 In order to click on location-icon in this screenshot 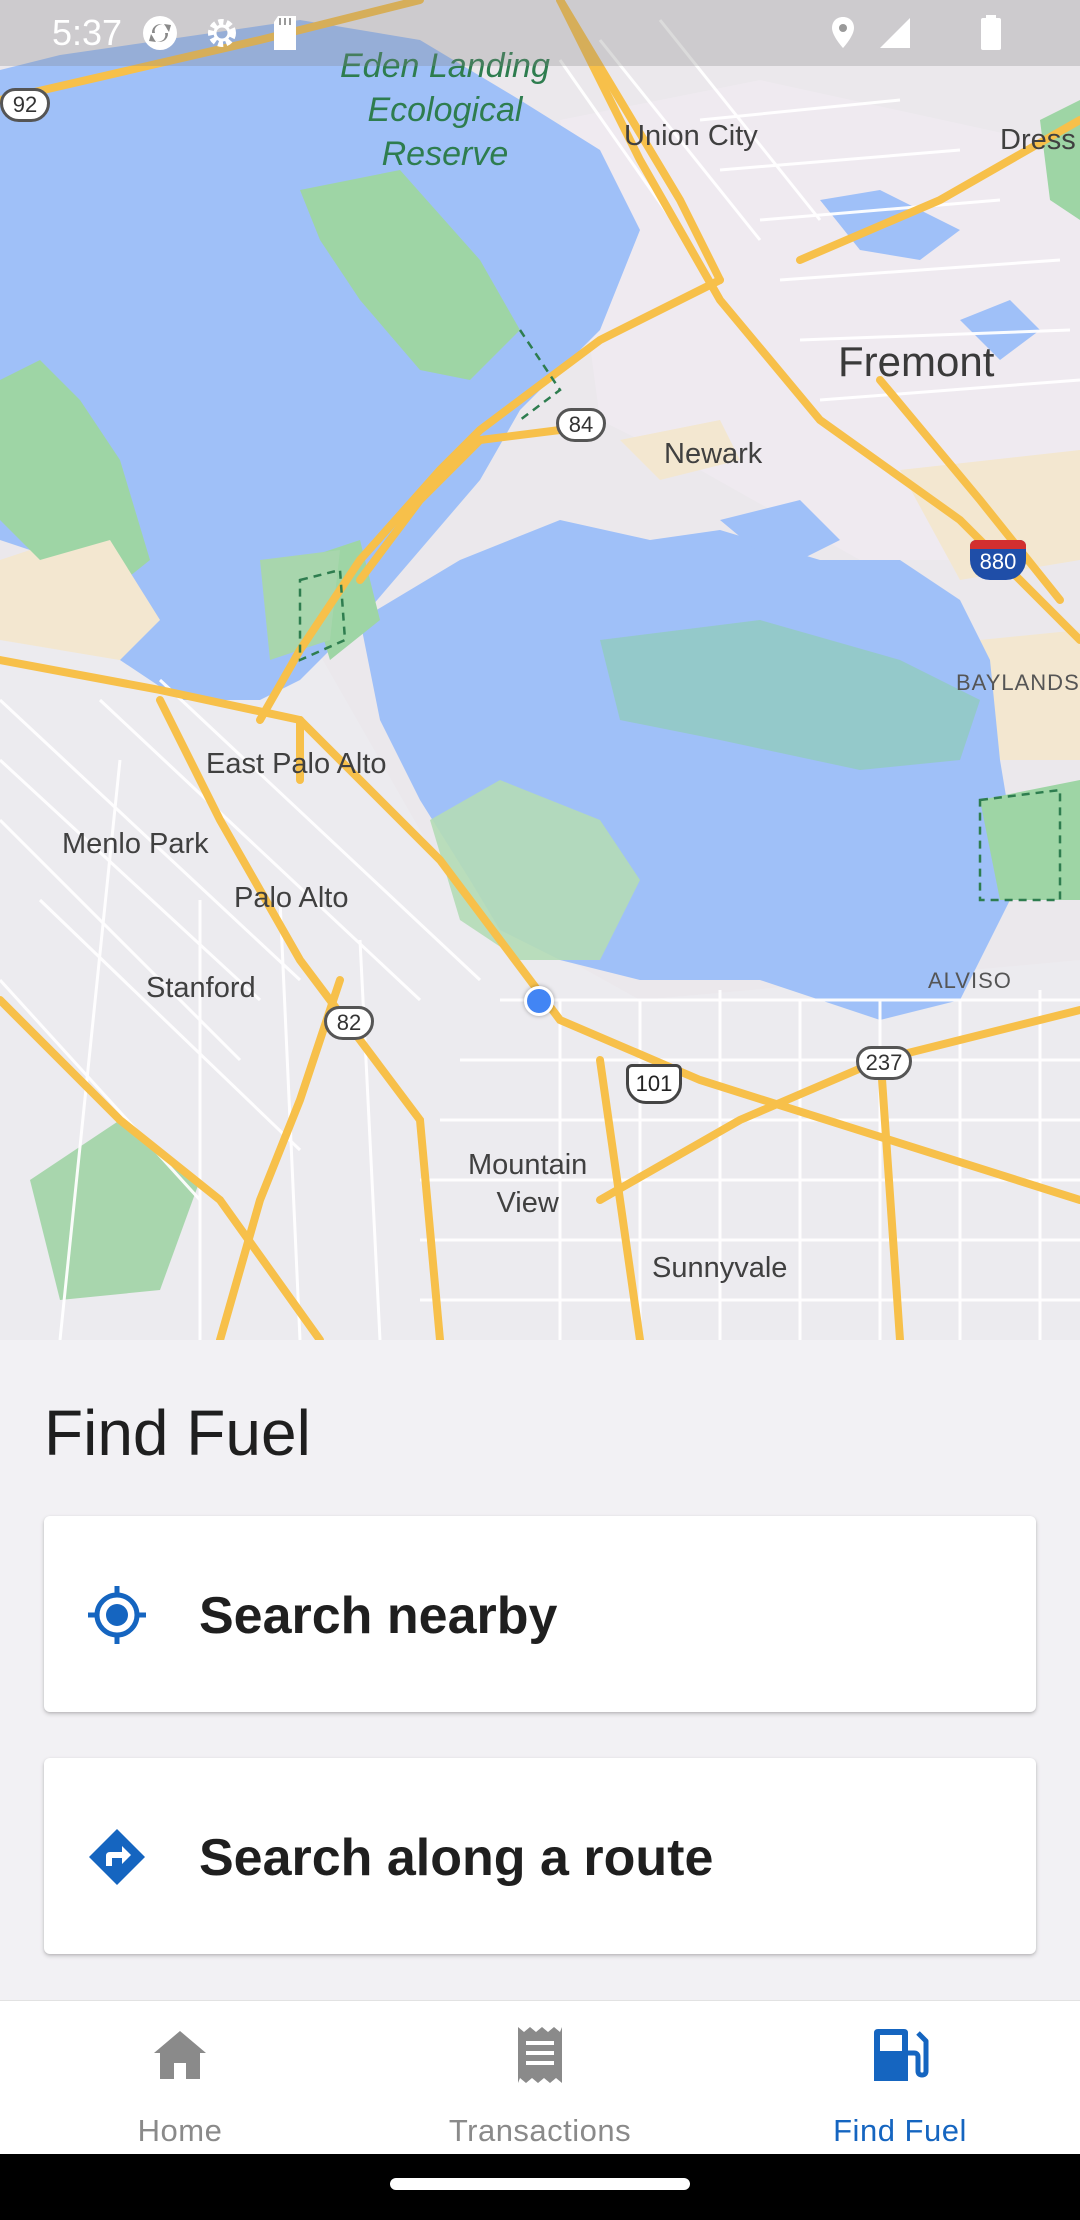, I will do `click(843, 32)`.